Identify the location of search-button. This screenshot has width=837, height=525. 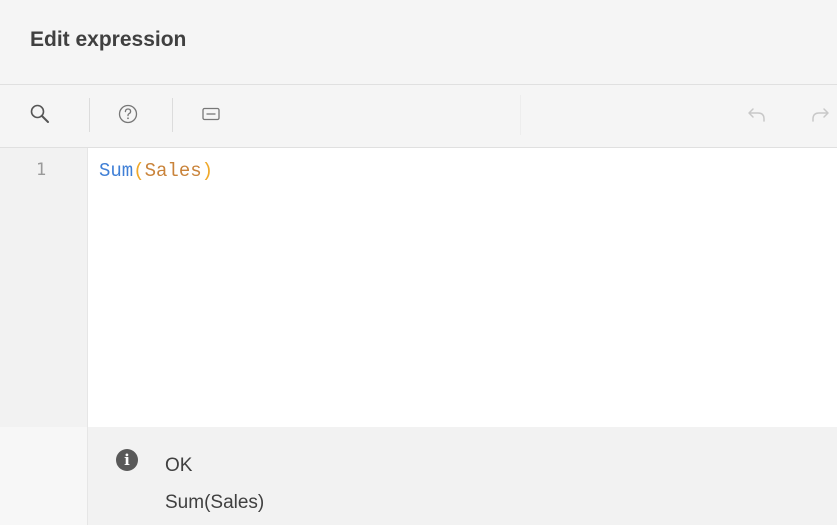
(40, 114).